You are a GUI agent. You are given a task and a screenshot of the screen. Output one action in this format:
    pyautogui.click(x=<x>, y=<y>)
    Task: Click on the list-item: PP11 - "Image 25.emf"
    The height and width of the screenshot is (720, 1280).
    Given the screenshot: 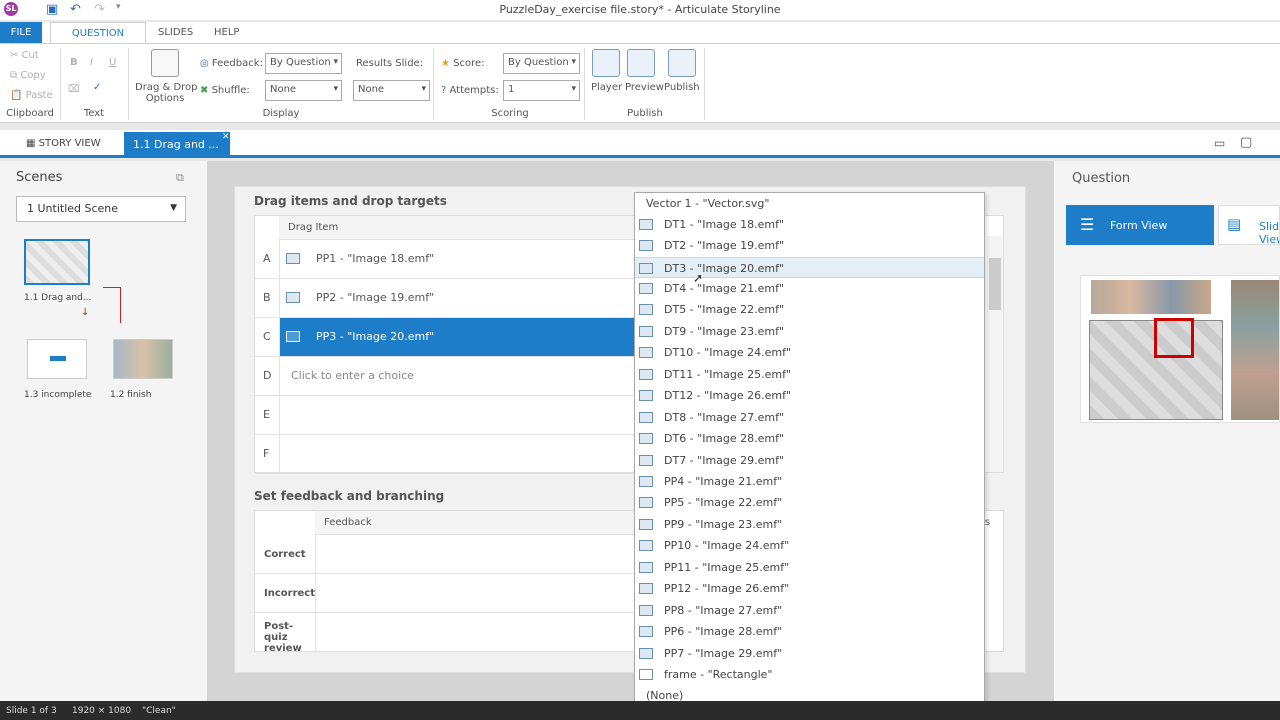 What is the action you would take?
    pyautogui.click(x=809, y=567)
    